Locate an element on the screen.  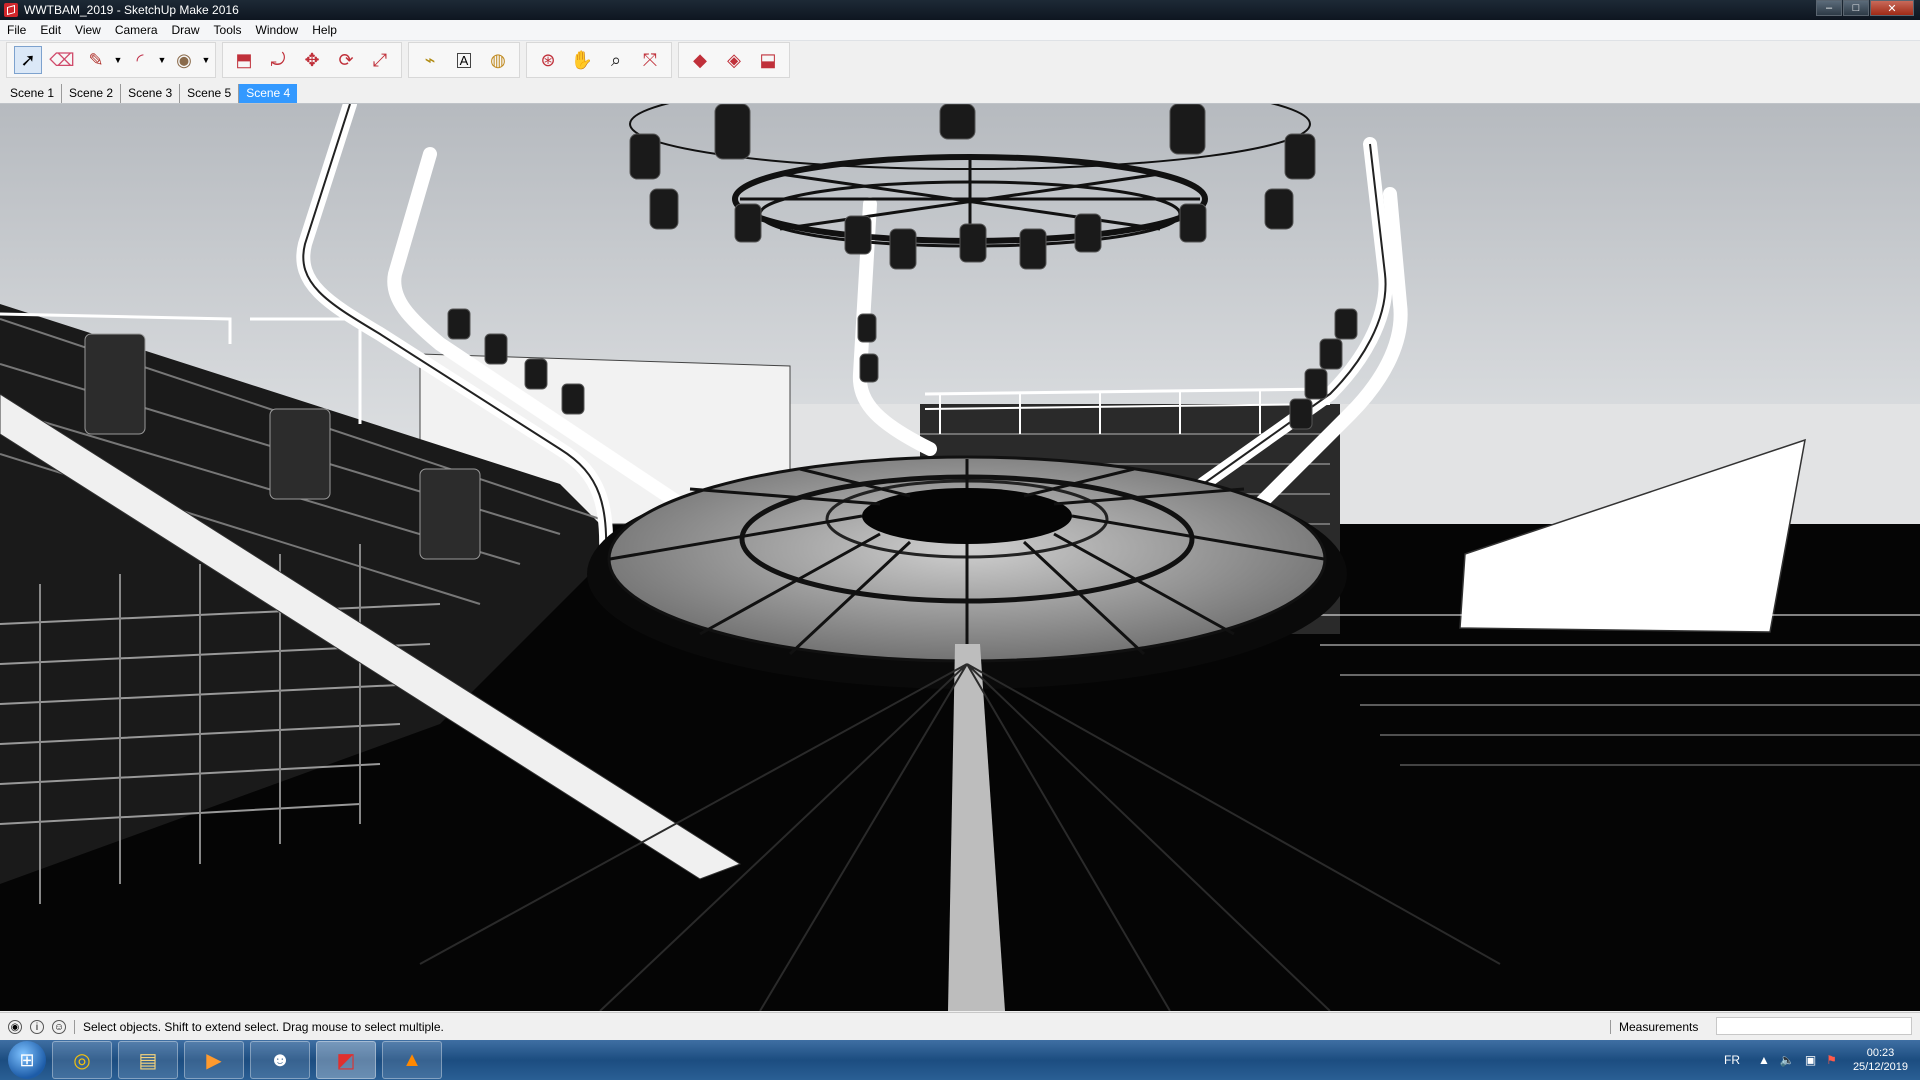
orbit-icon: ⊛ is located at coordinates (548, 60).